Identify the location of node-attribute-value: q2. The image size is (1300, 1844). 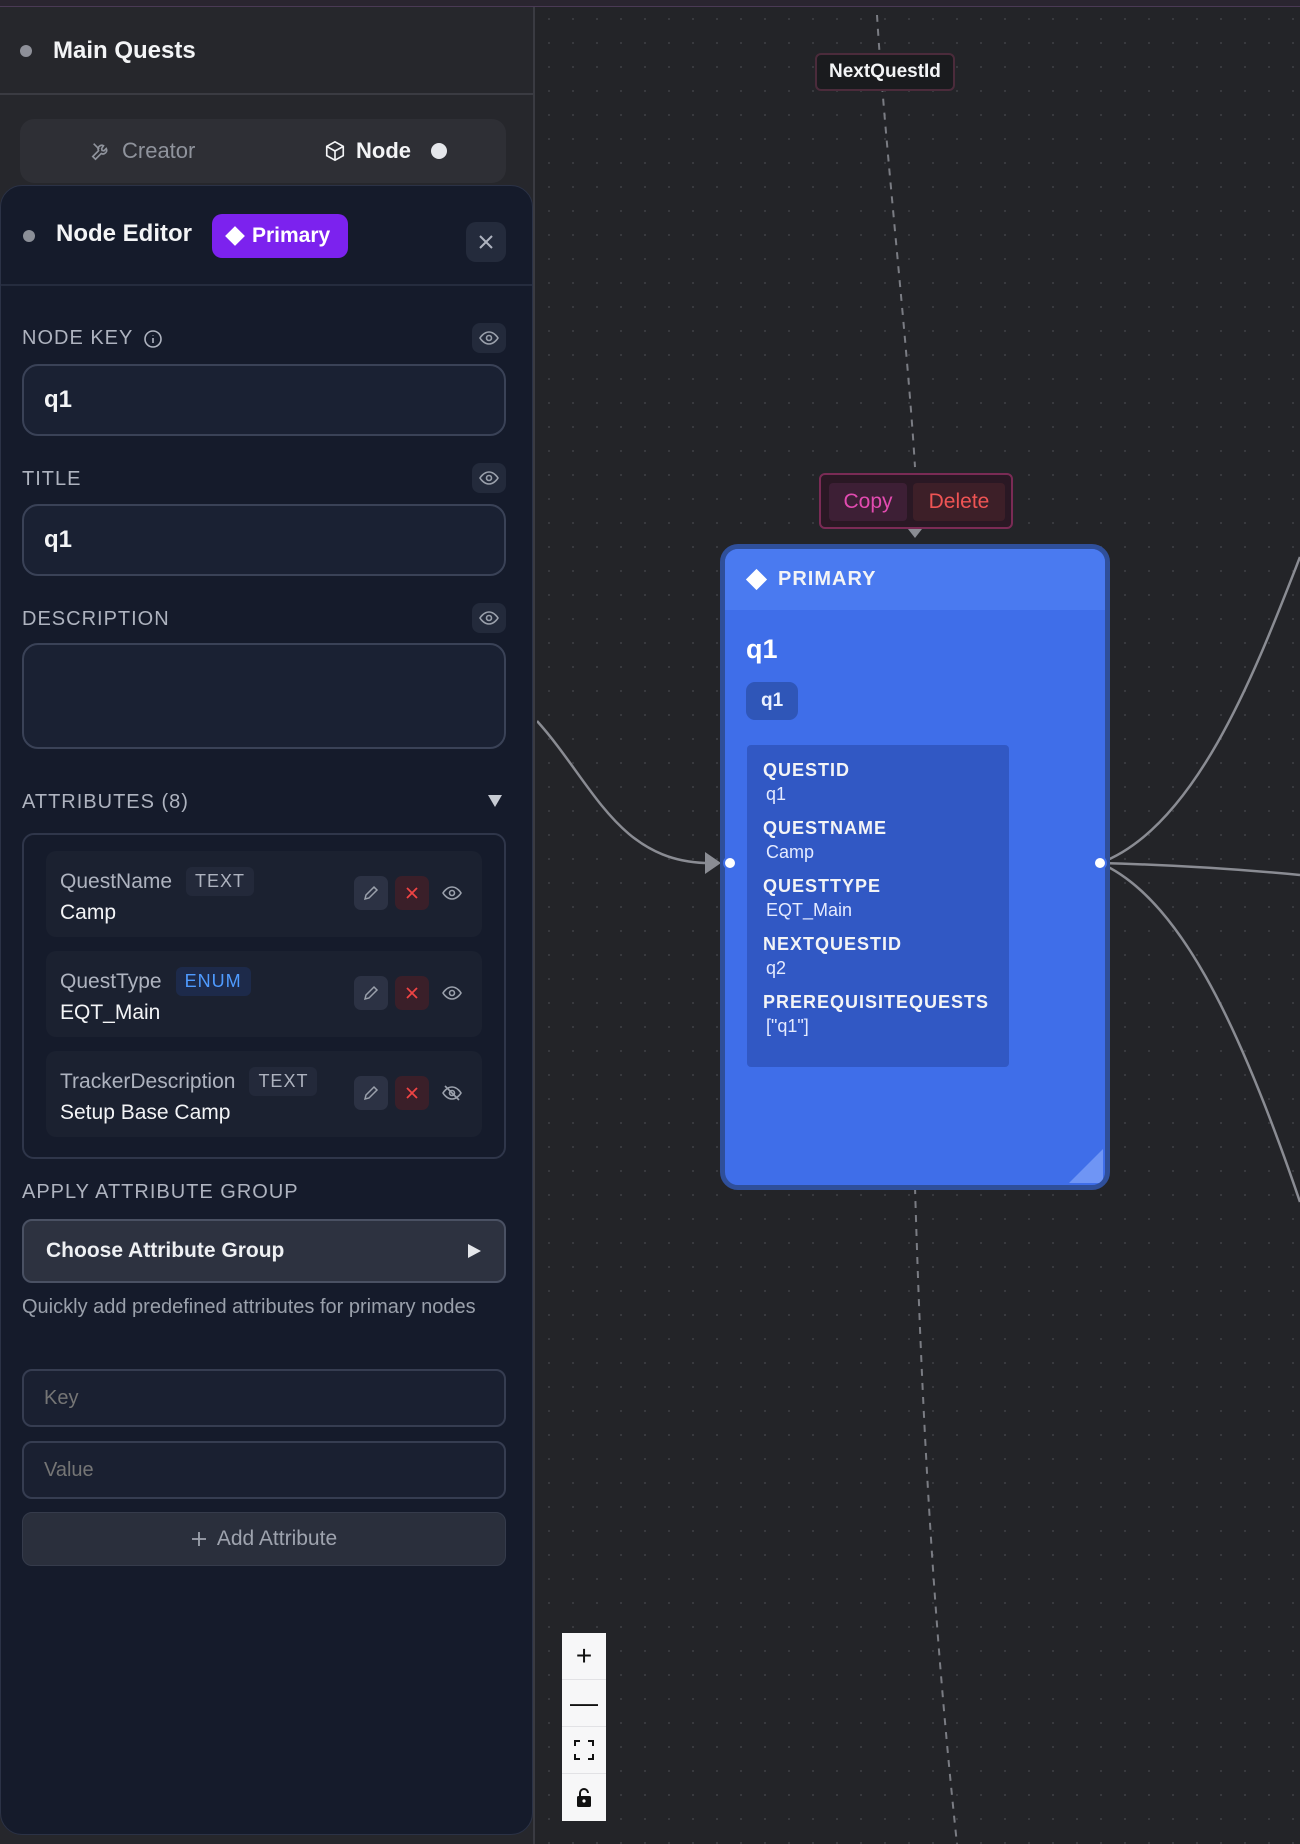
(776, 968).